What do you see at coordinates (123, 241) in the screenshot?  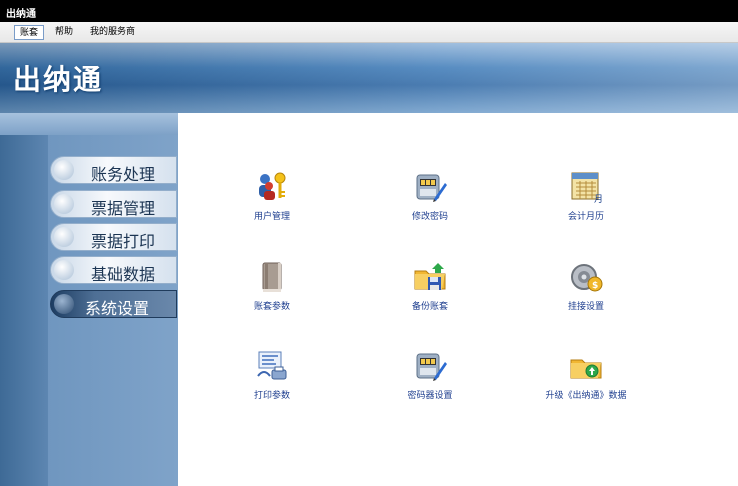 I see `sidebar-item-label: 票据打印` at bounding box center [123, 241].